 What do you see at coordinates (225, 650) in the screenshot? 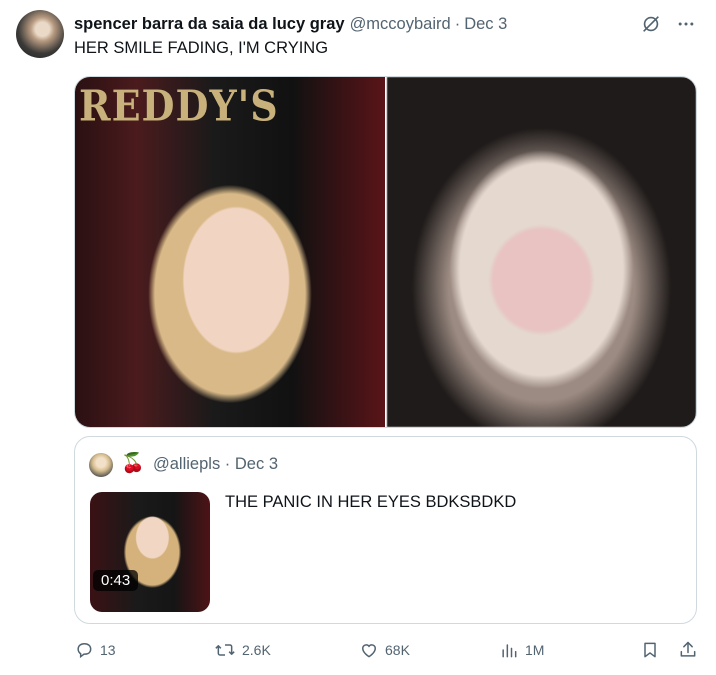
I see `repost-icon` at bounding box center [225, 650].